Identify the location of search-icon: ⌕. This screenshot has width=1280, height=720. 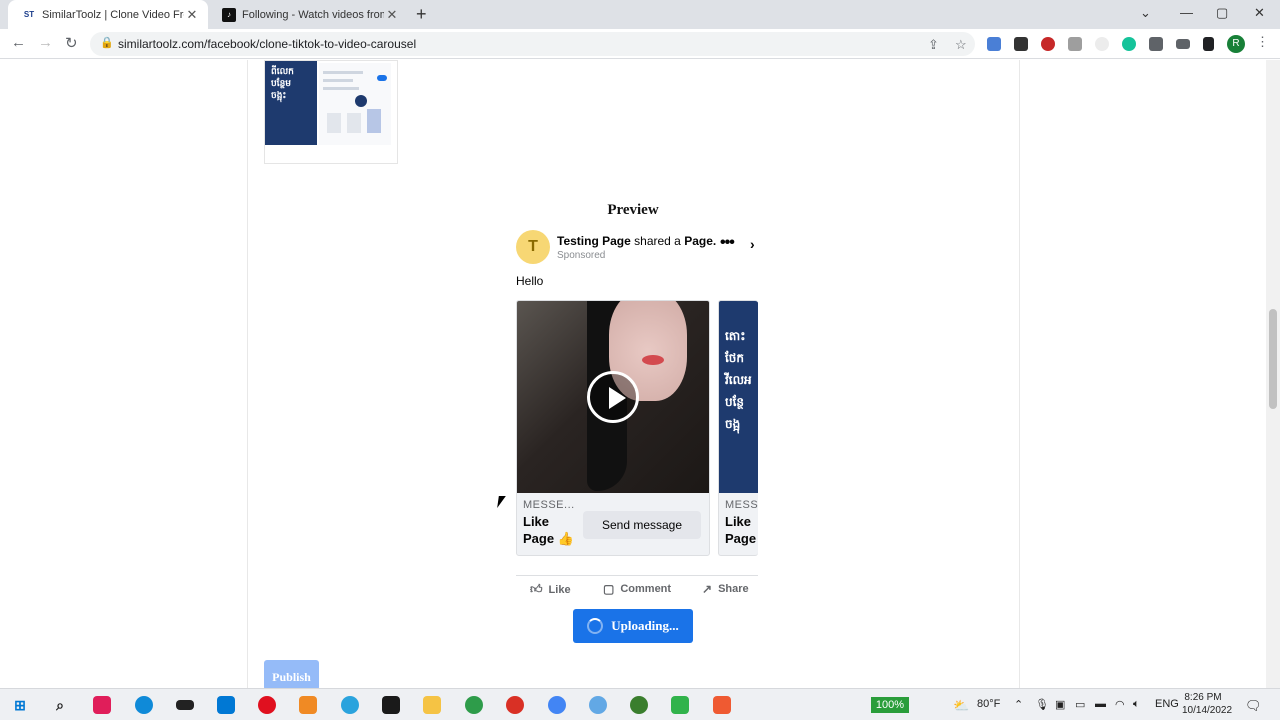
(60, 705).